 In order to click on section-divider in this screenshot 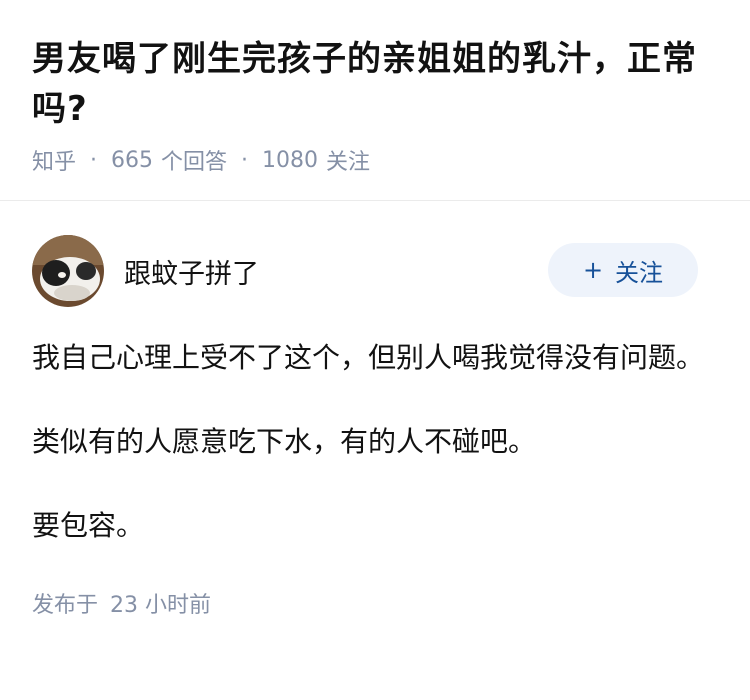, I will do `click(375, 200)`.